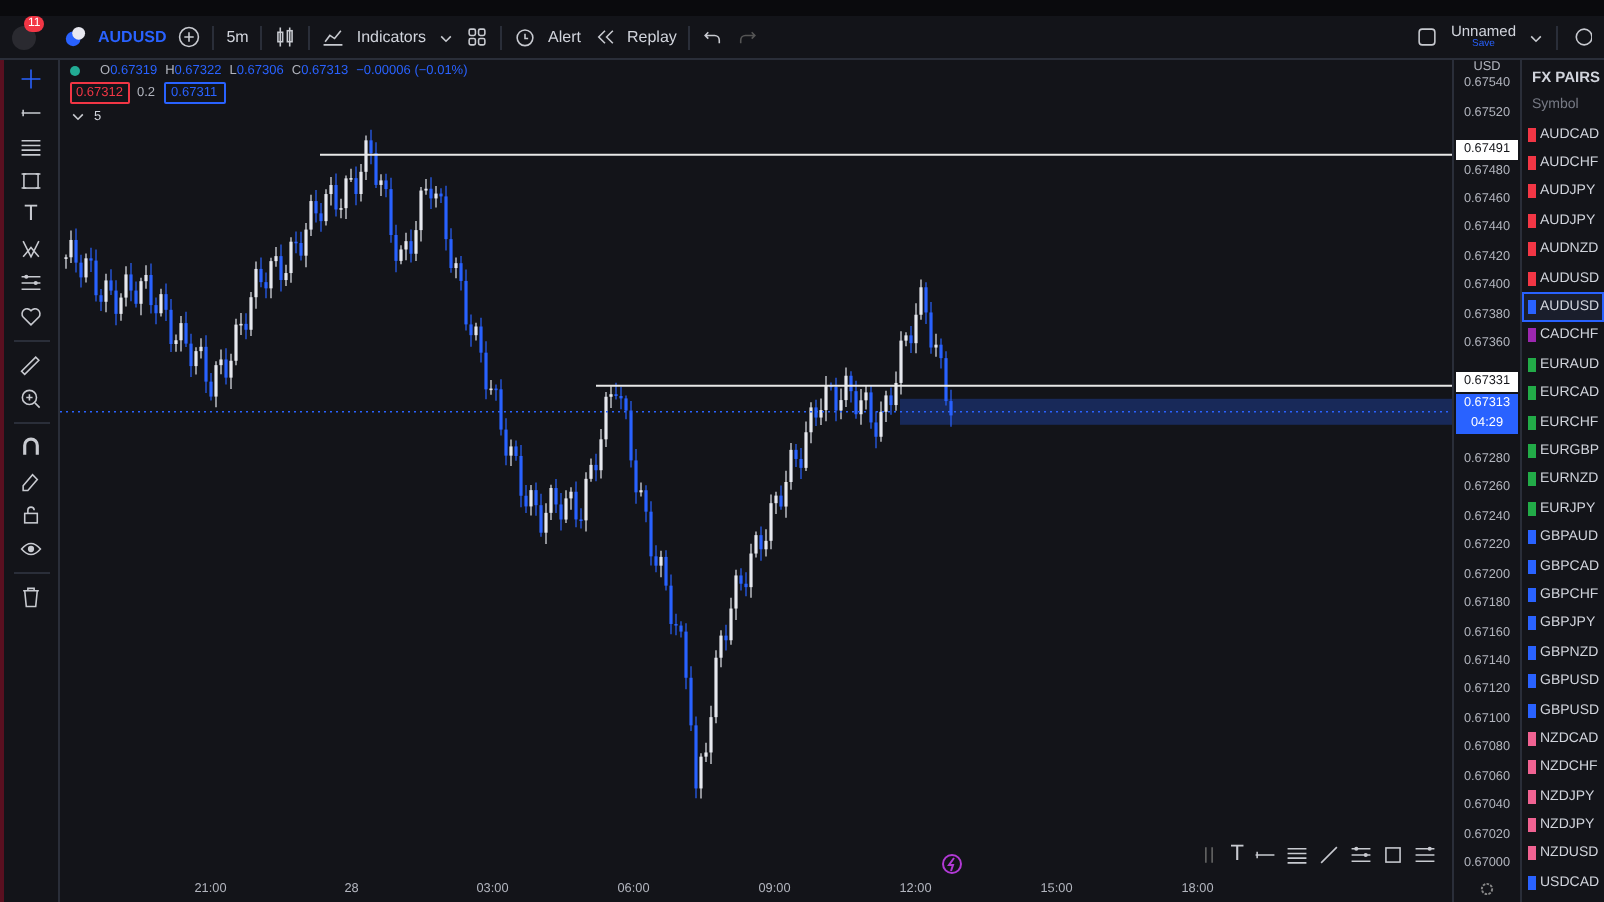  Describe the element at coordinates (391, 37) in the screenshot. I see `indicators-button: Indicators` at that location.